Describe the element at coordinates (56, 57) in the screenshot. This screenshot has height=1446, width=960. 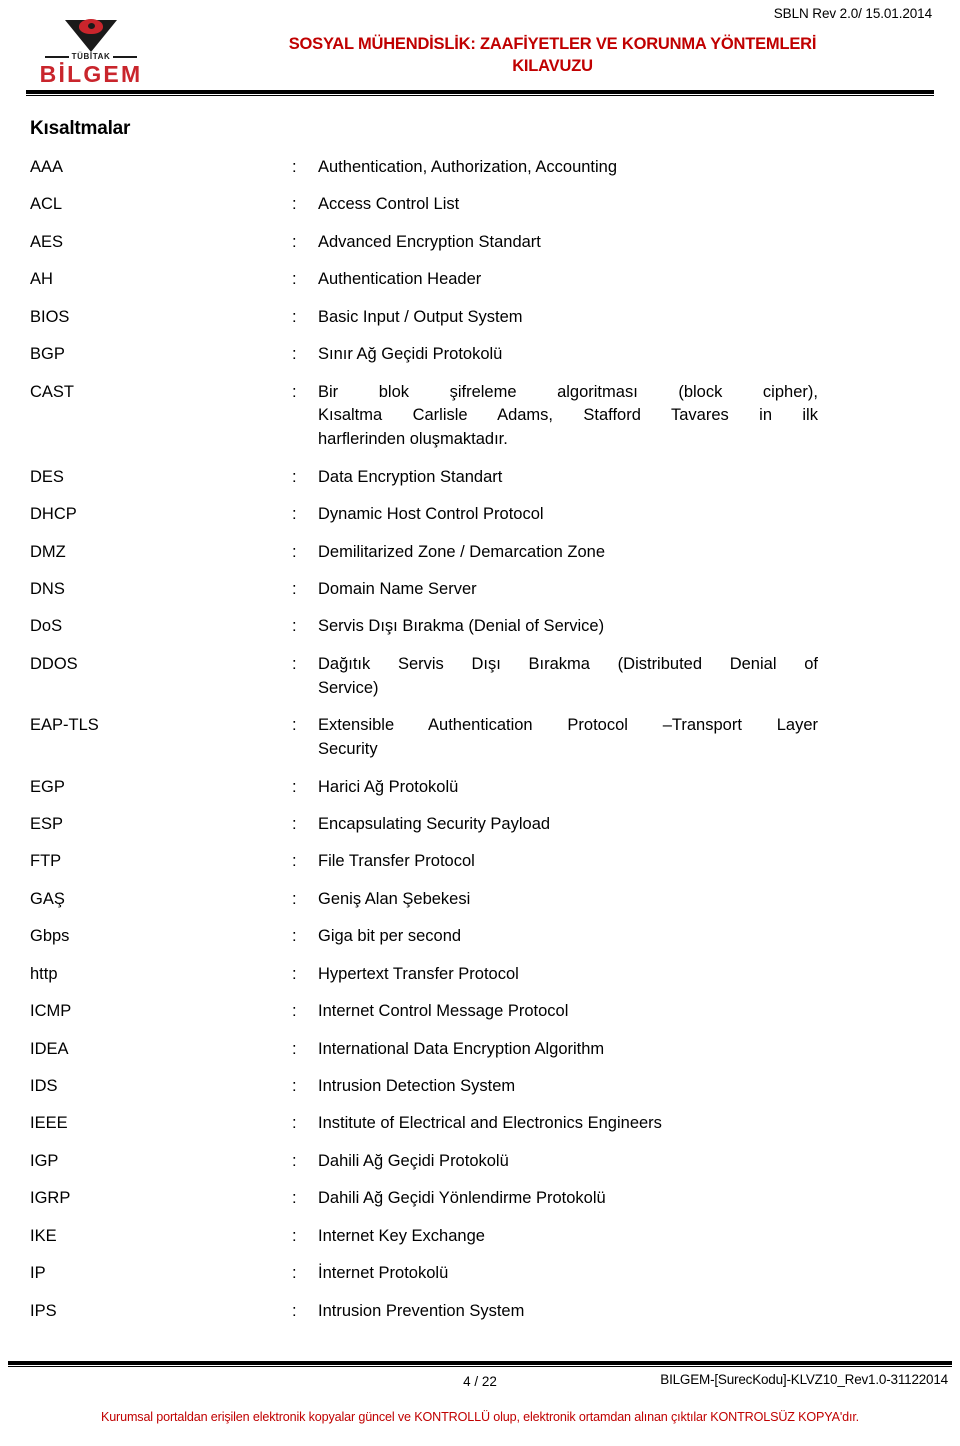
I see `logo-left-rule` at that location.